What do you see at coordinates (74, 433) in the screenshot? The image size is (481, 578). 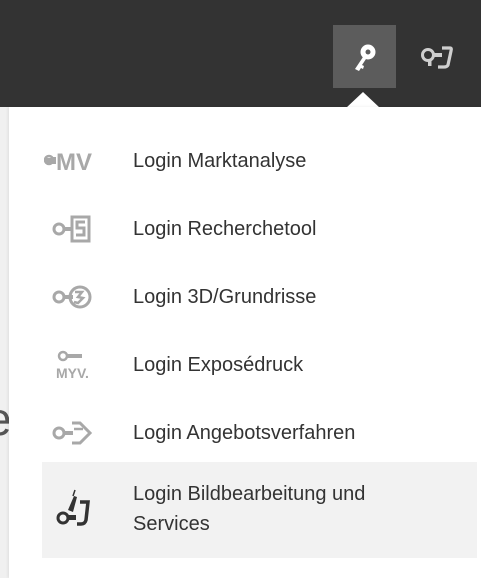 I see `angebotsverfahren-icon` at bounding box center [74, 433].